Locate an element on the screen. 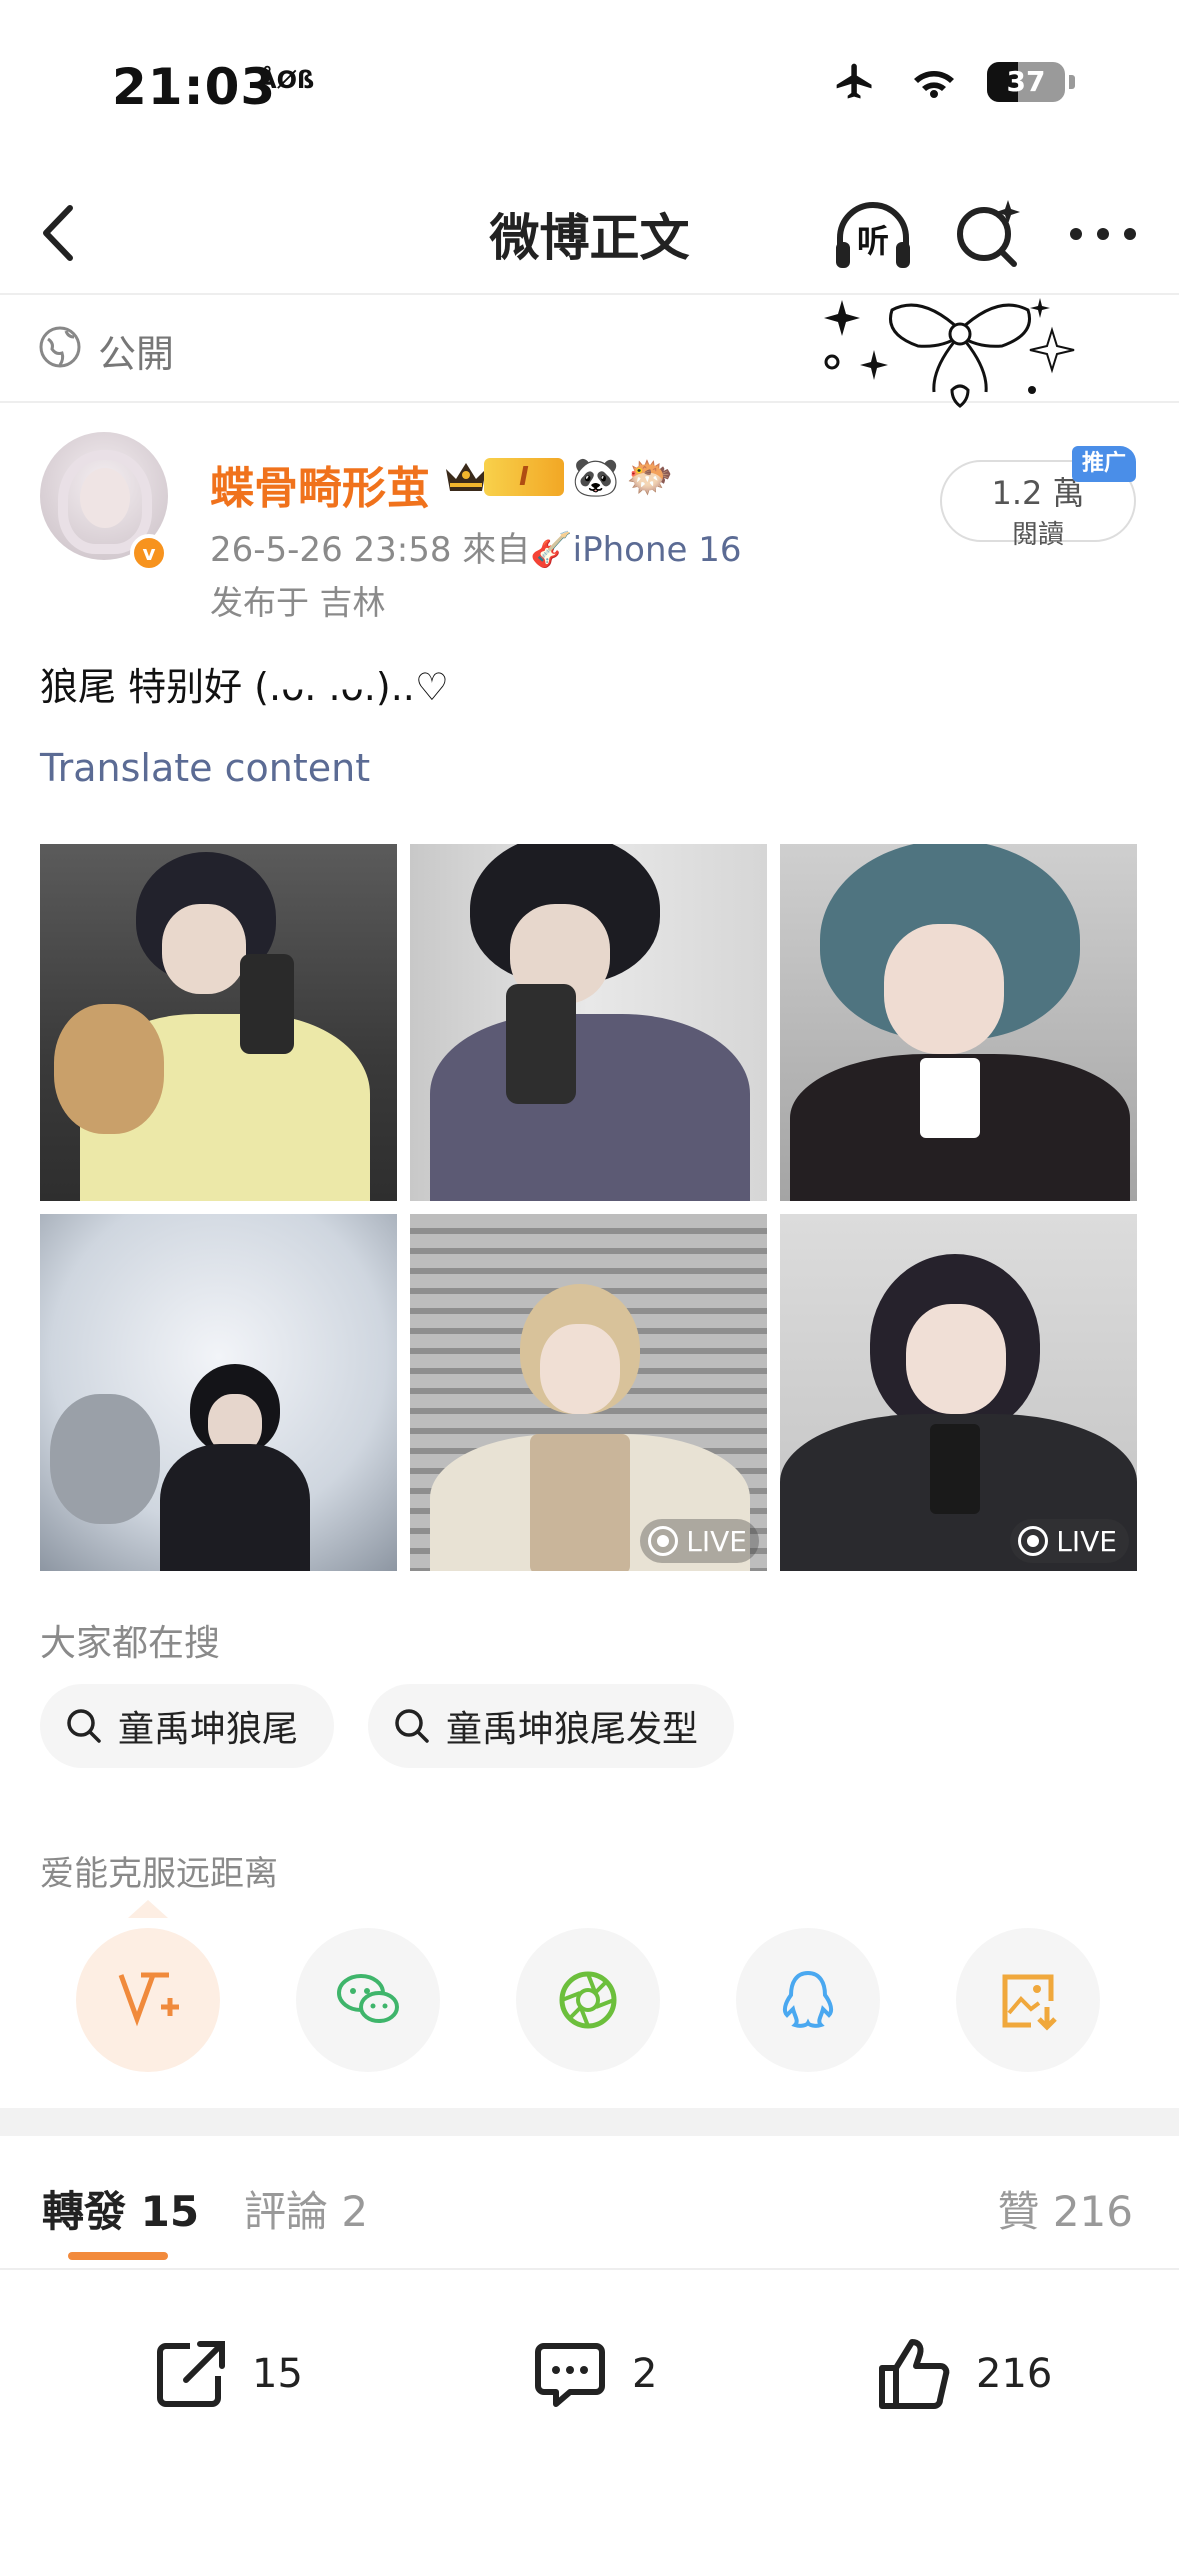 This screenshot has width=1179, height=2556. bottom-action-bar: 15 2 216 is located at coordinates (589, 2375).